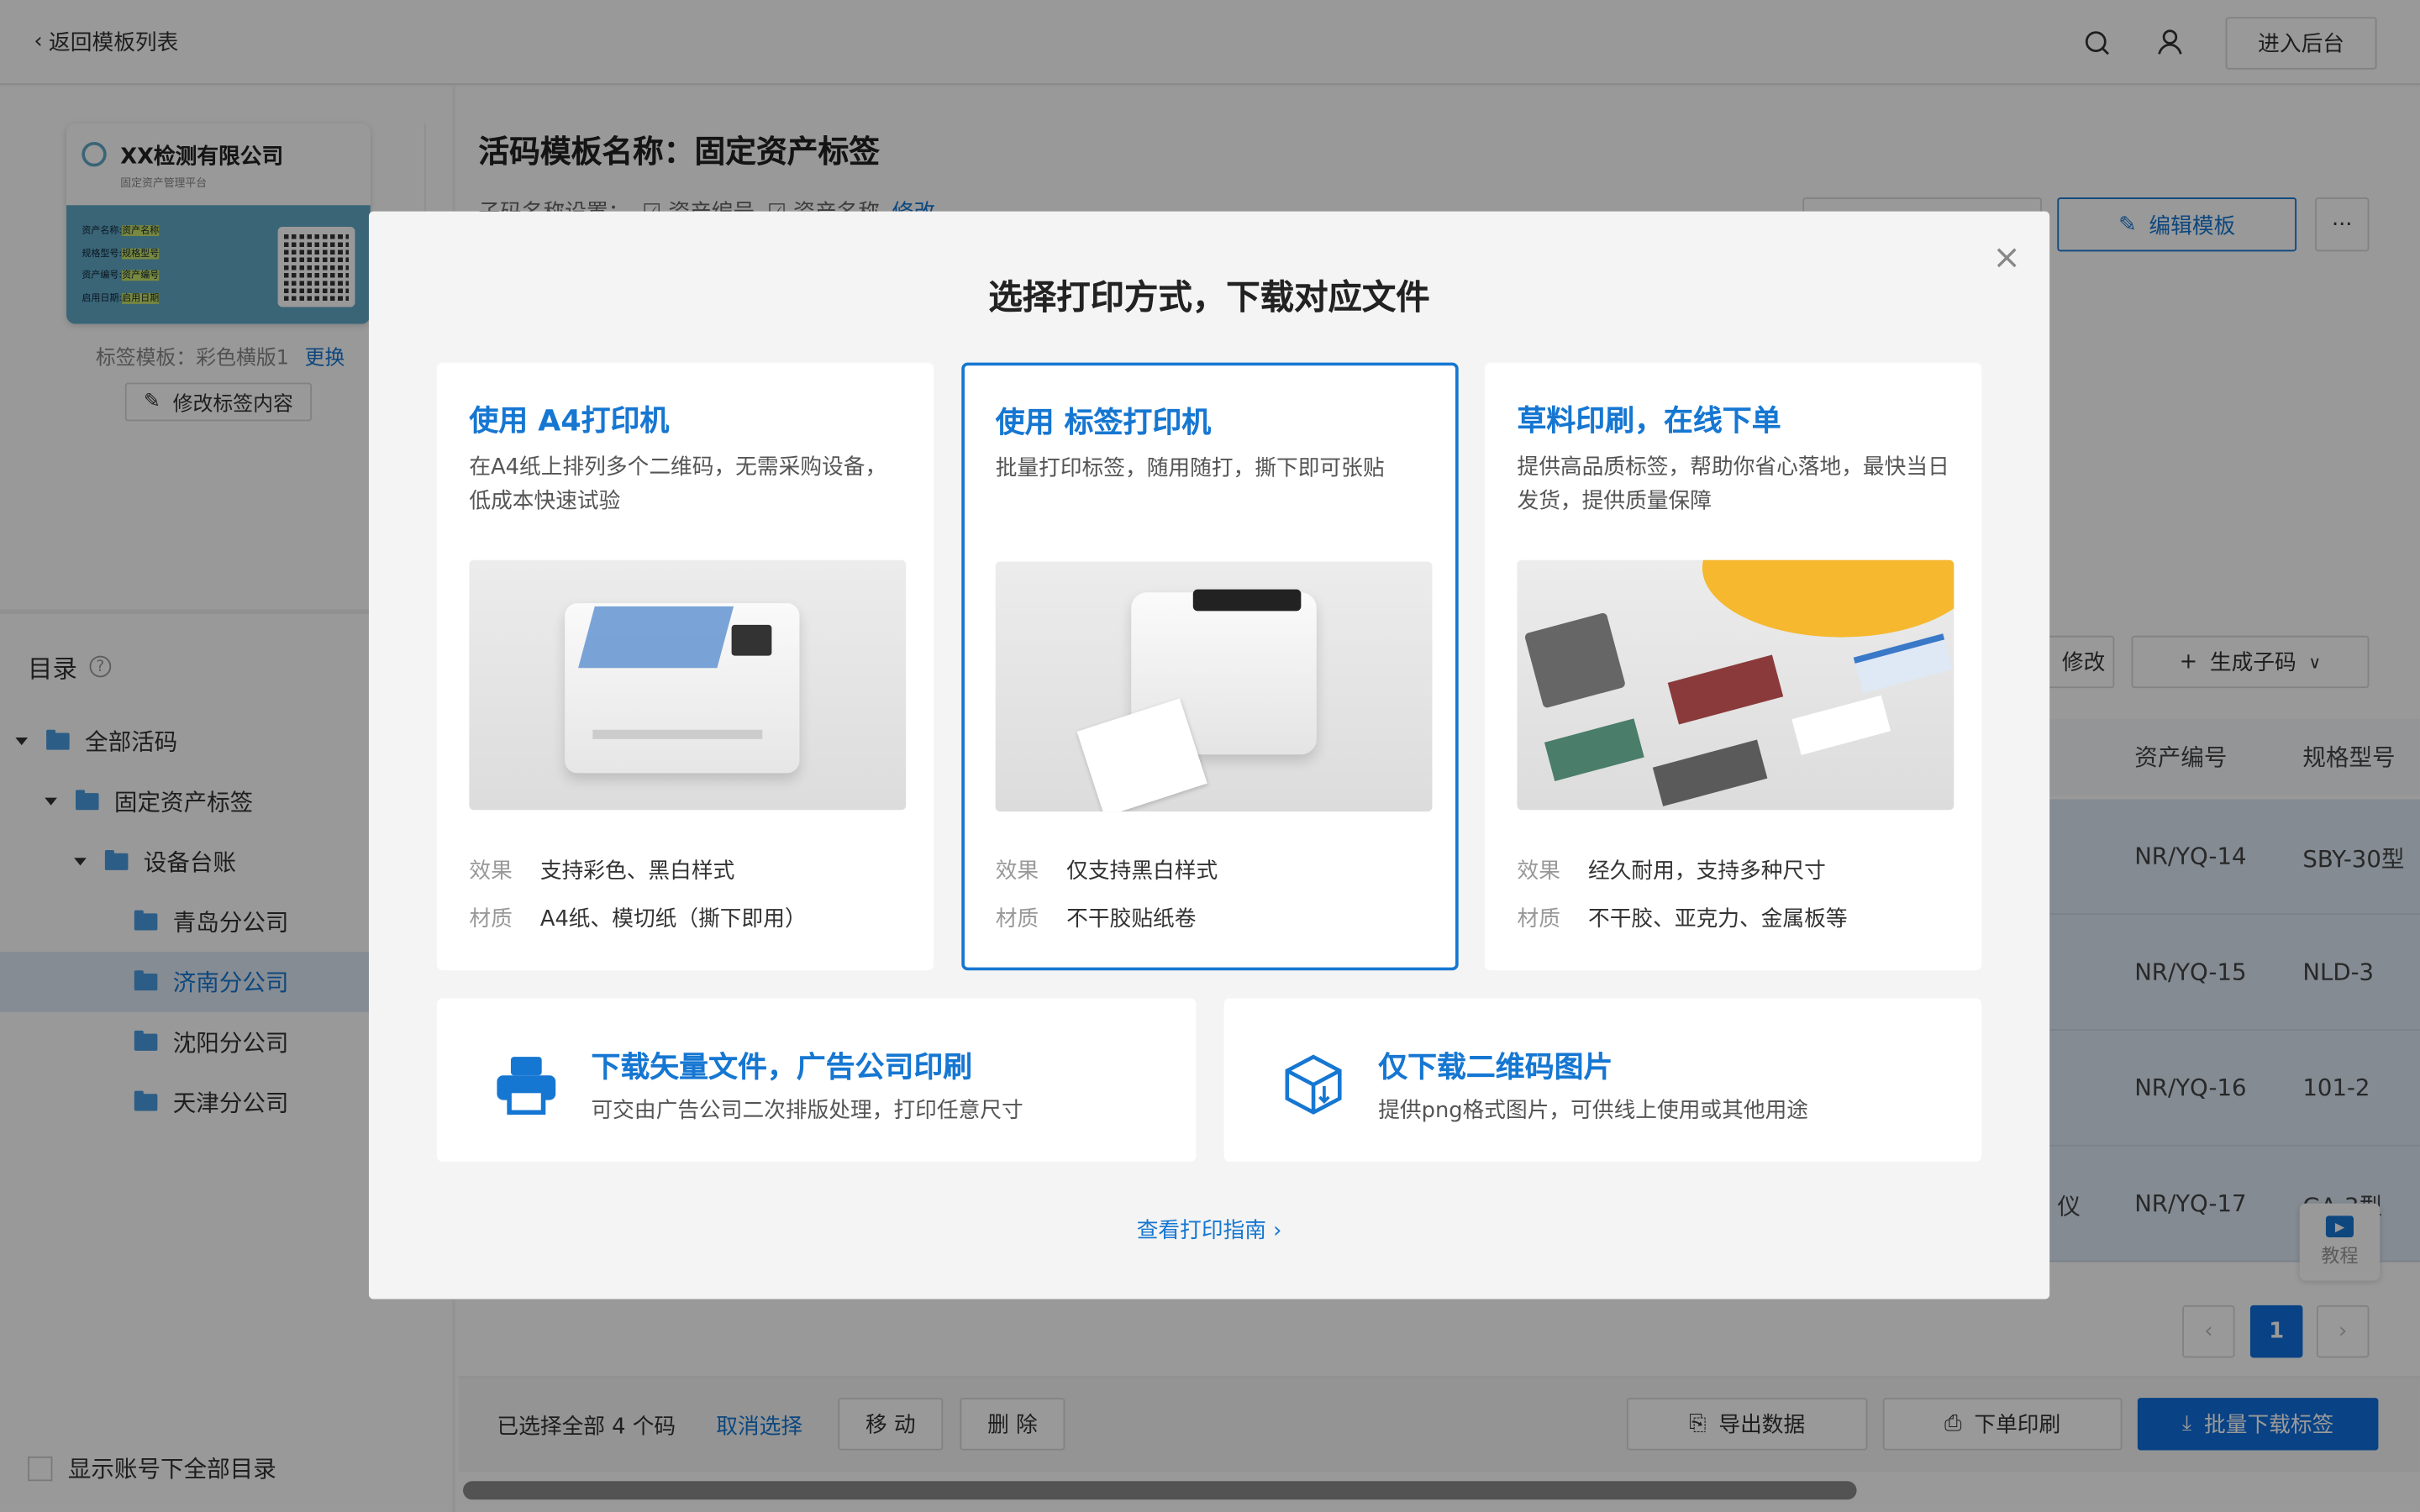 The width and height of the screenshot is (2420, 1512). What do you see at coordinates (1104, 423) in the screenshot?
I see `option-title: 使用 标签打印机` at bounding box center [1104, 423].